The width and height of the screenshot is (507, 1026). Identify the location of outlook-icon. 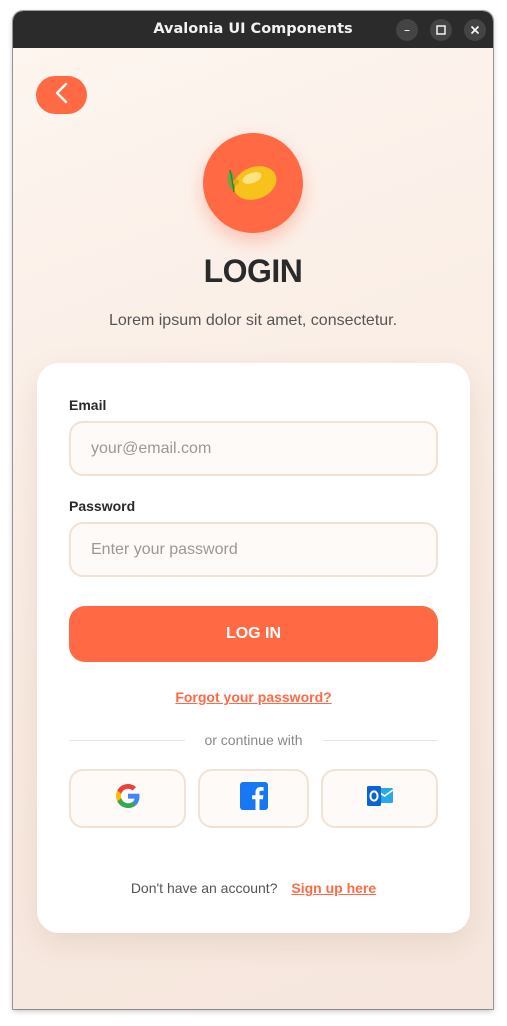
(380, 798).